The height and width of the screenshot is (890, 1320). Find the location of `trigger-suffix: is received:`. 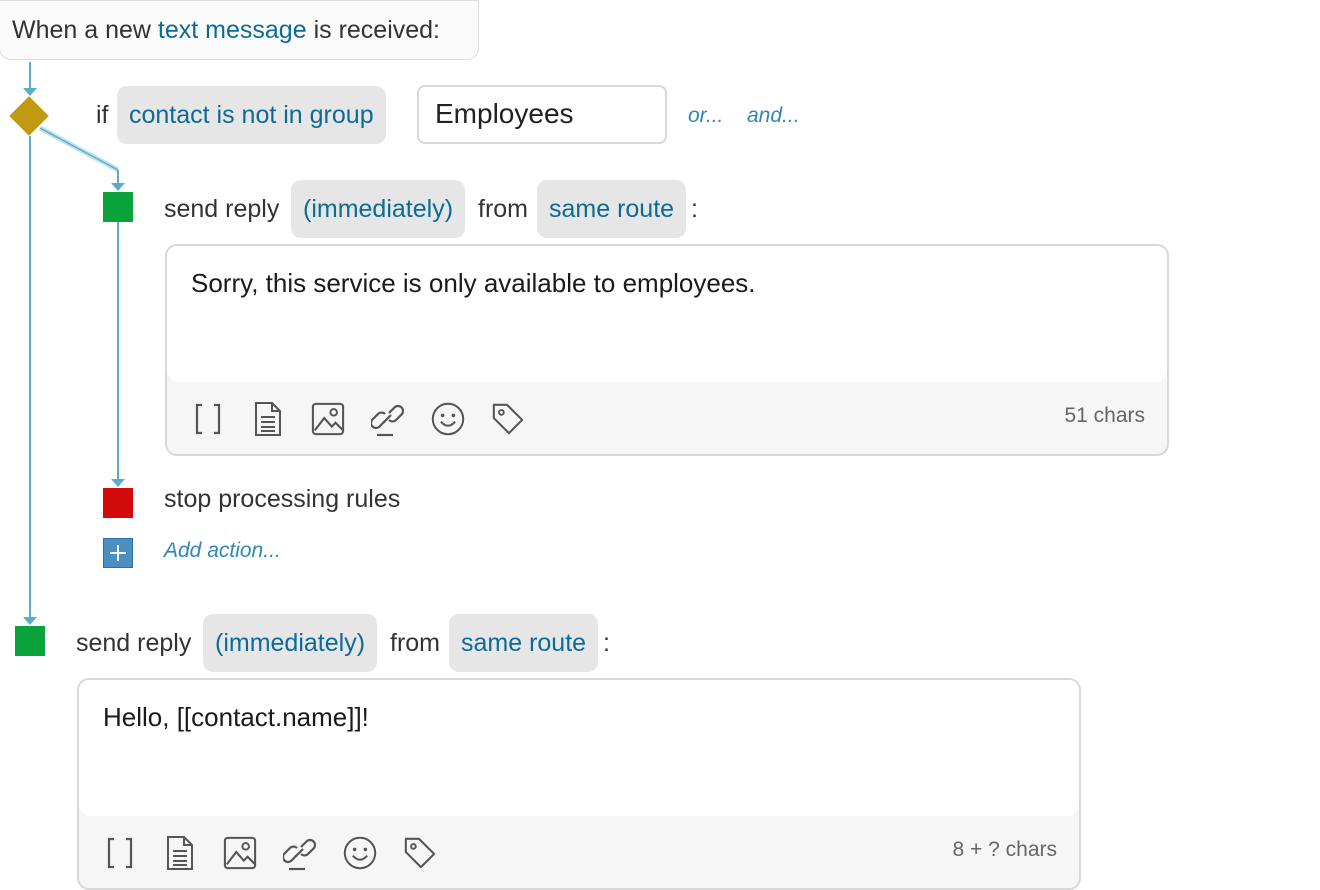

trigger-suffix: is received: is located at coordinates (377, 30).